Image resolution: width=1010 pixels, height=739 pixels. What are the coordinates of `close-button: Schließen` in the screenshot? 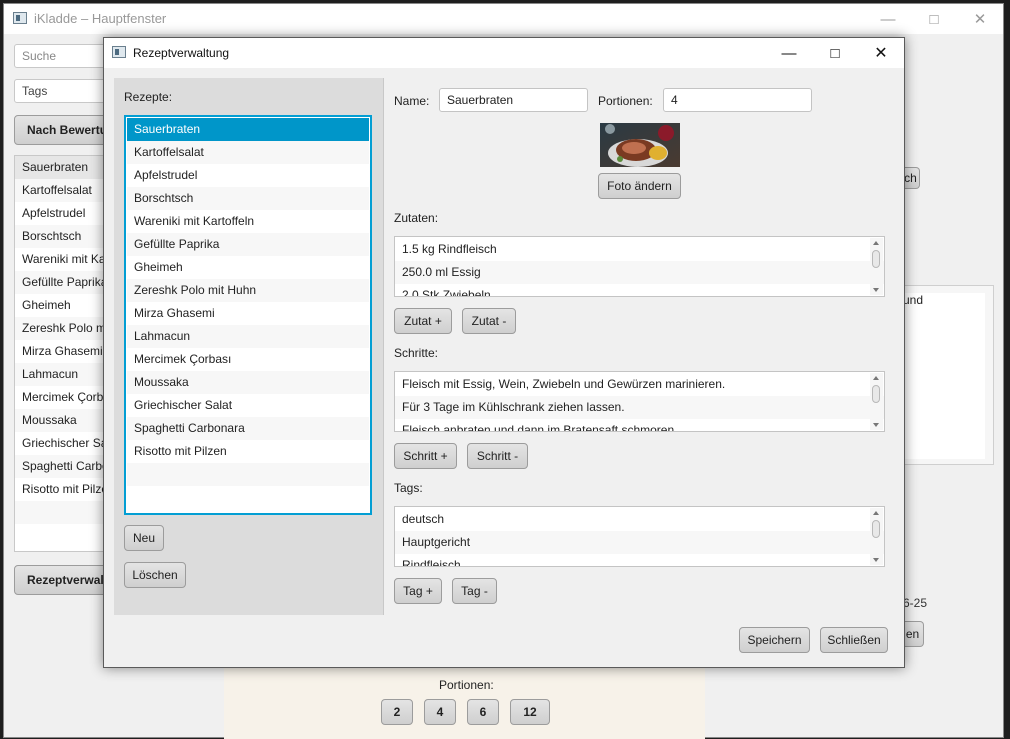 It's located at (854, 640).